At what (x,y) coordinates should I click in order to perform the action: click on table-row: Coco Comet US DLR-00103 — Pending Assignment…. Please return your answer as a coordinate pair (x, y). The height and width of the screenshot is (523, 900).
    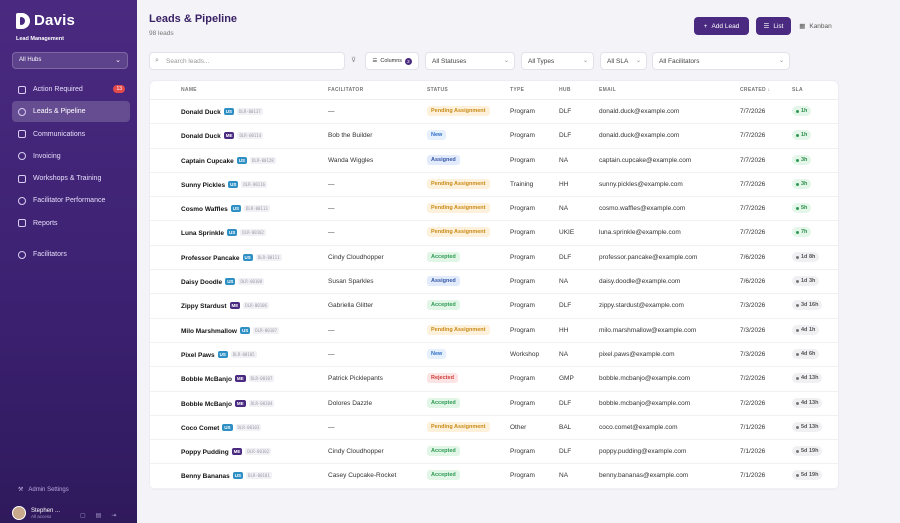
    Looking at the image, I should click on (494, 428).